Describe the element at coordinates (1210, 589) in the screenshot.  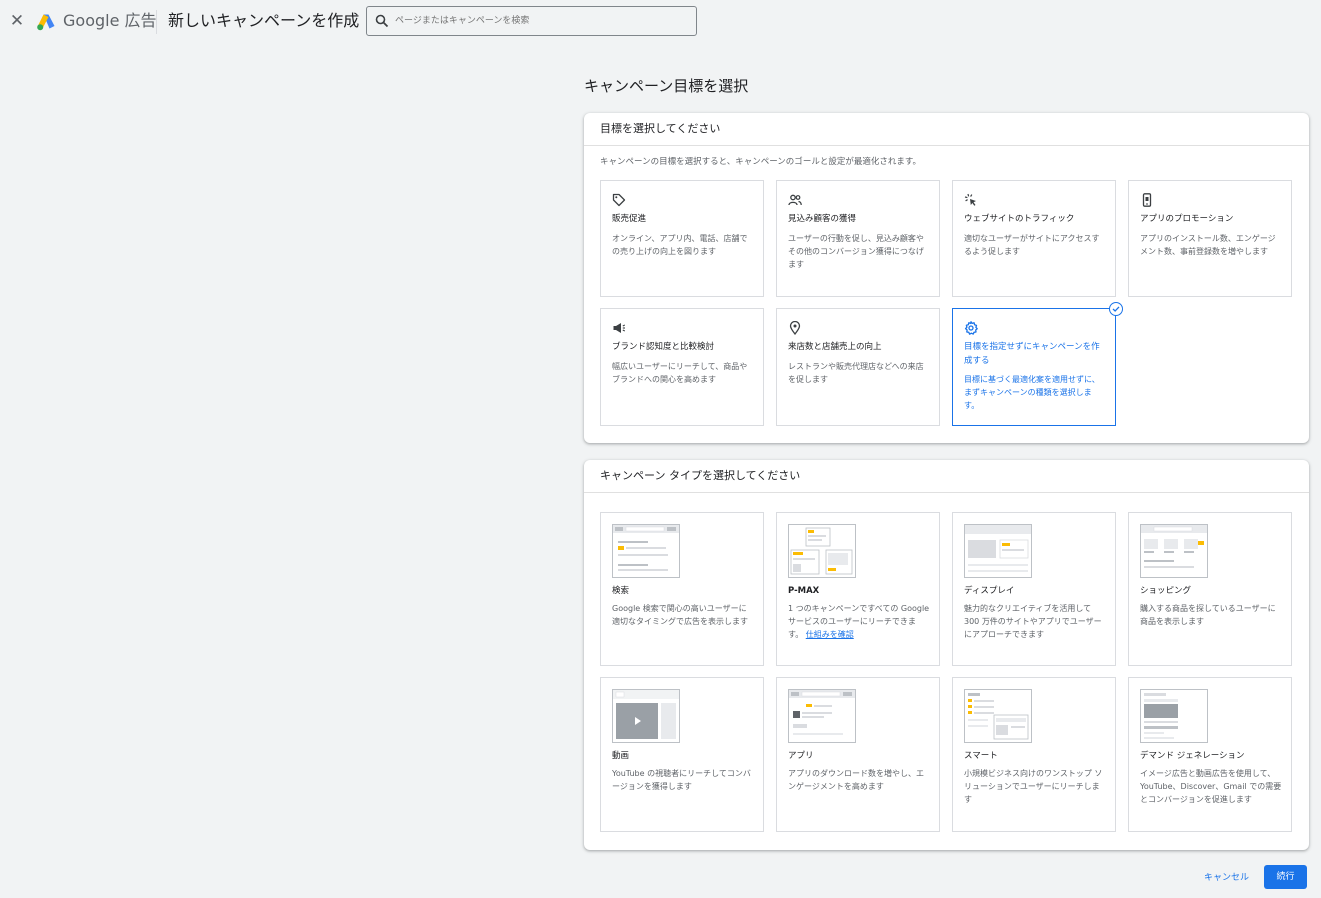
I see `type-tile-shopping: ショッピング 購入する商品を探しているユーザーに商品を表示します` at that location.